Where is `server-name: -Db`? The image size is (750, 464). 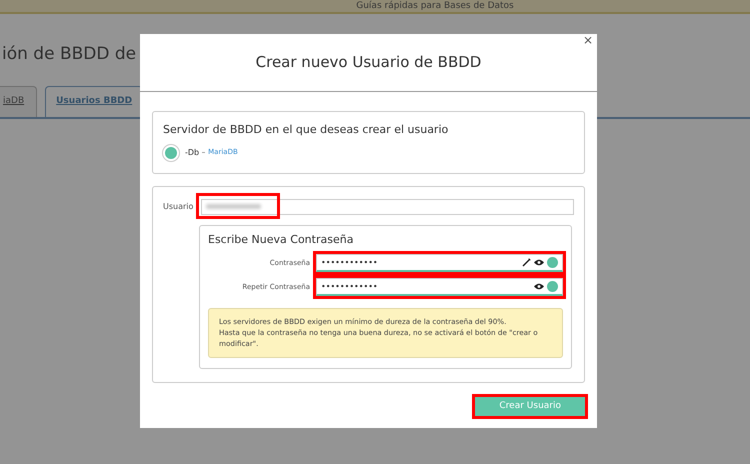 server-name: -Db is located at coordinates (192, 152).